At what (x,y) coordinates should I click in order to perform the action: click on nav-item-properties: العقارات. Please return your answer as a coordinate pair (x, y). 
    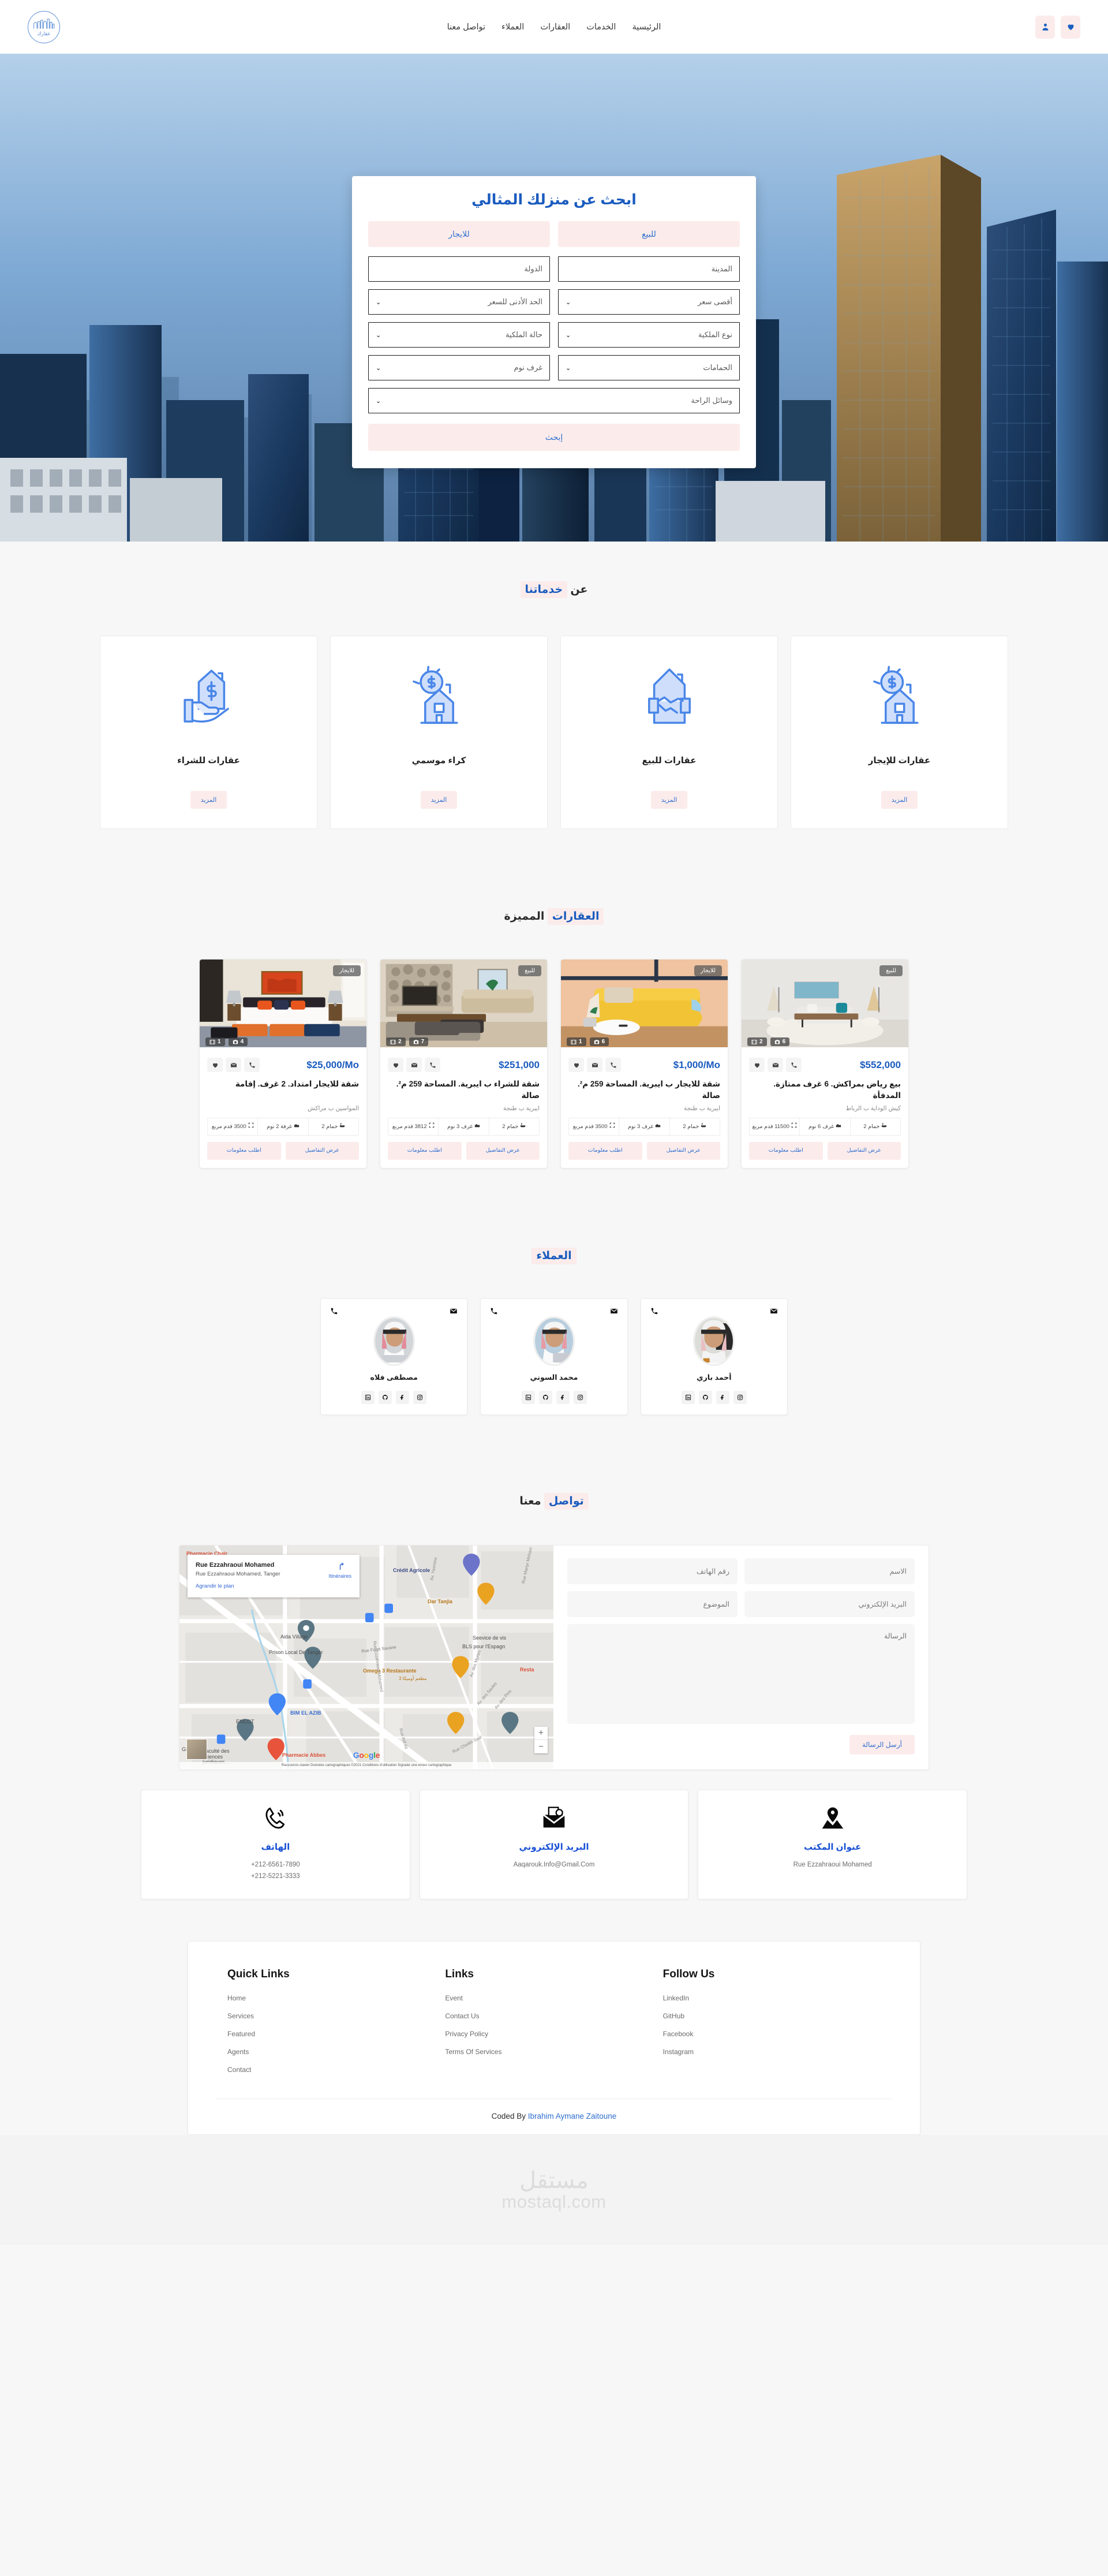
    Looking at the image, I should click on (555, 27).